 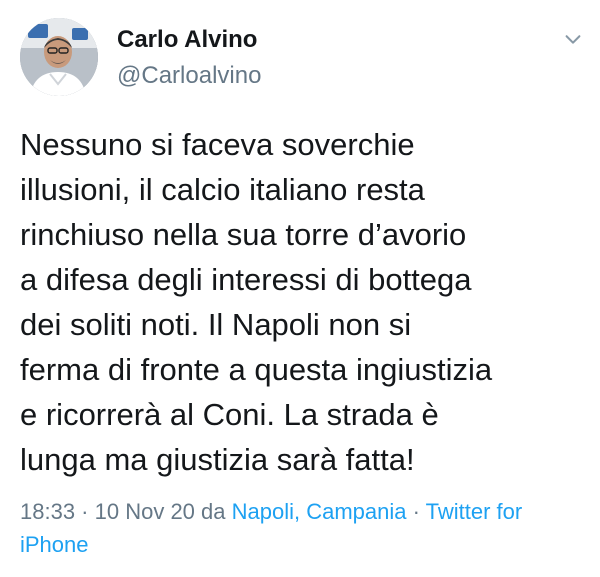 I want to click on chevron-down-icon, so click(x=573, y=39).